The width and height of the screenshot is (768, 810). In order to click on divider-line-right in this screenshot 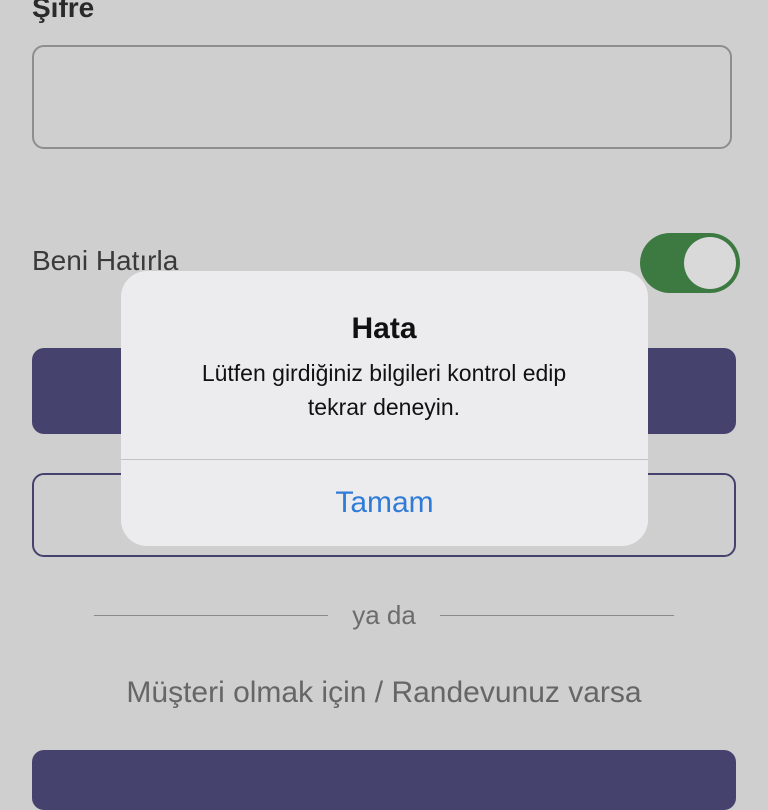, I will do `click(557, 615)`.